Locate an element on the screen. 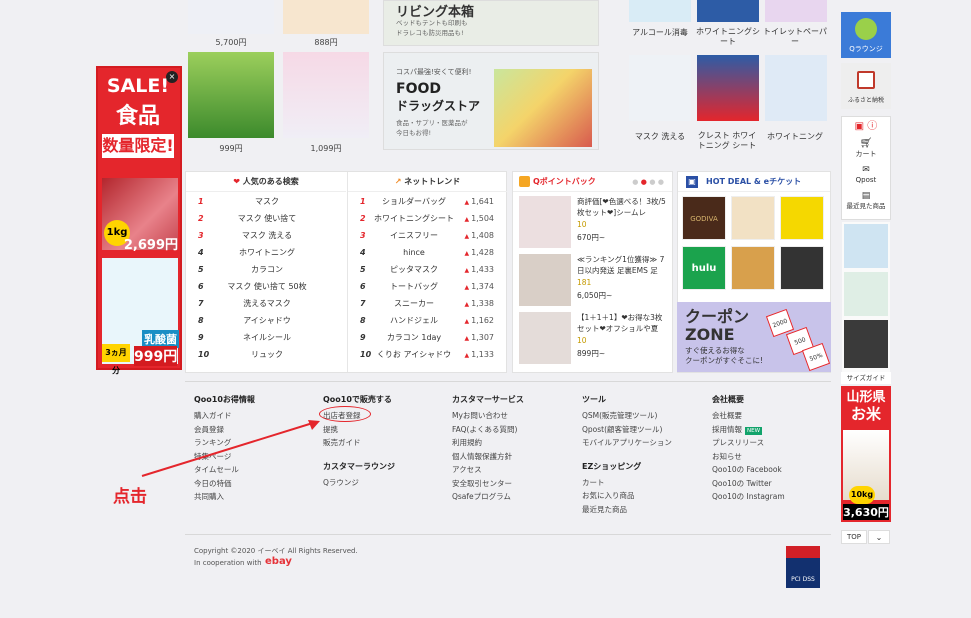  trend-row: 4 hince 1,428 is located at coordinates (428, 252).